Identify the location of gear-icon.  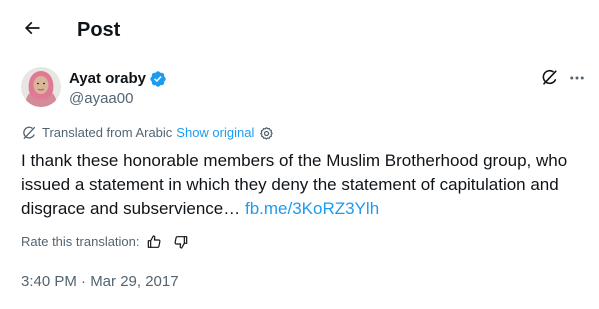
(266, 133).